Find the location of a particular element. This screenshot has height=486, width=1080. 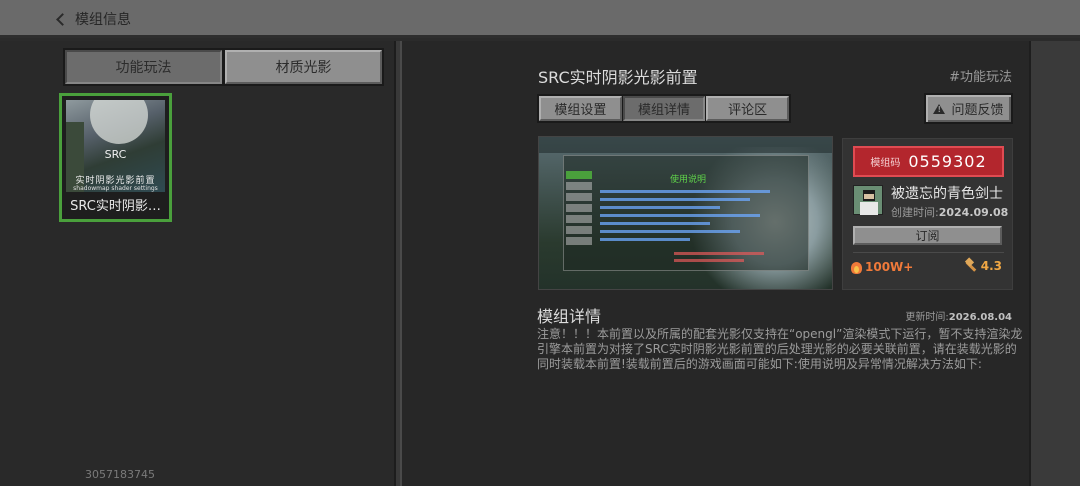

heat-value: 100W+ is located at coordinates (889, 266).